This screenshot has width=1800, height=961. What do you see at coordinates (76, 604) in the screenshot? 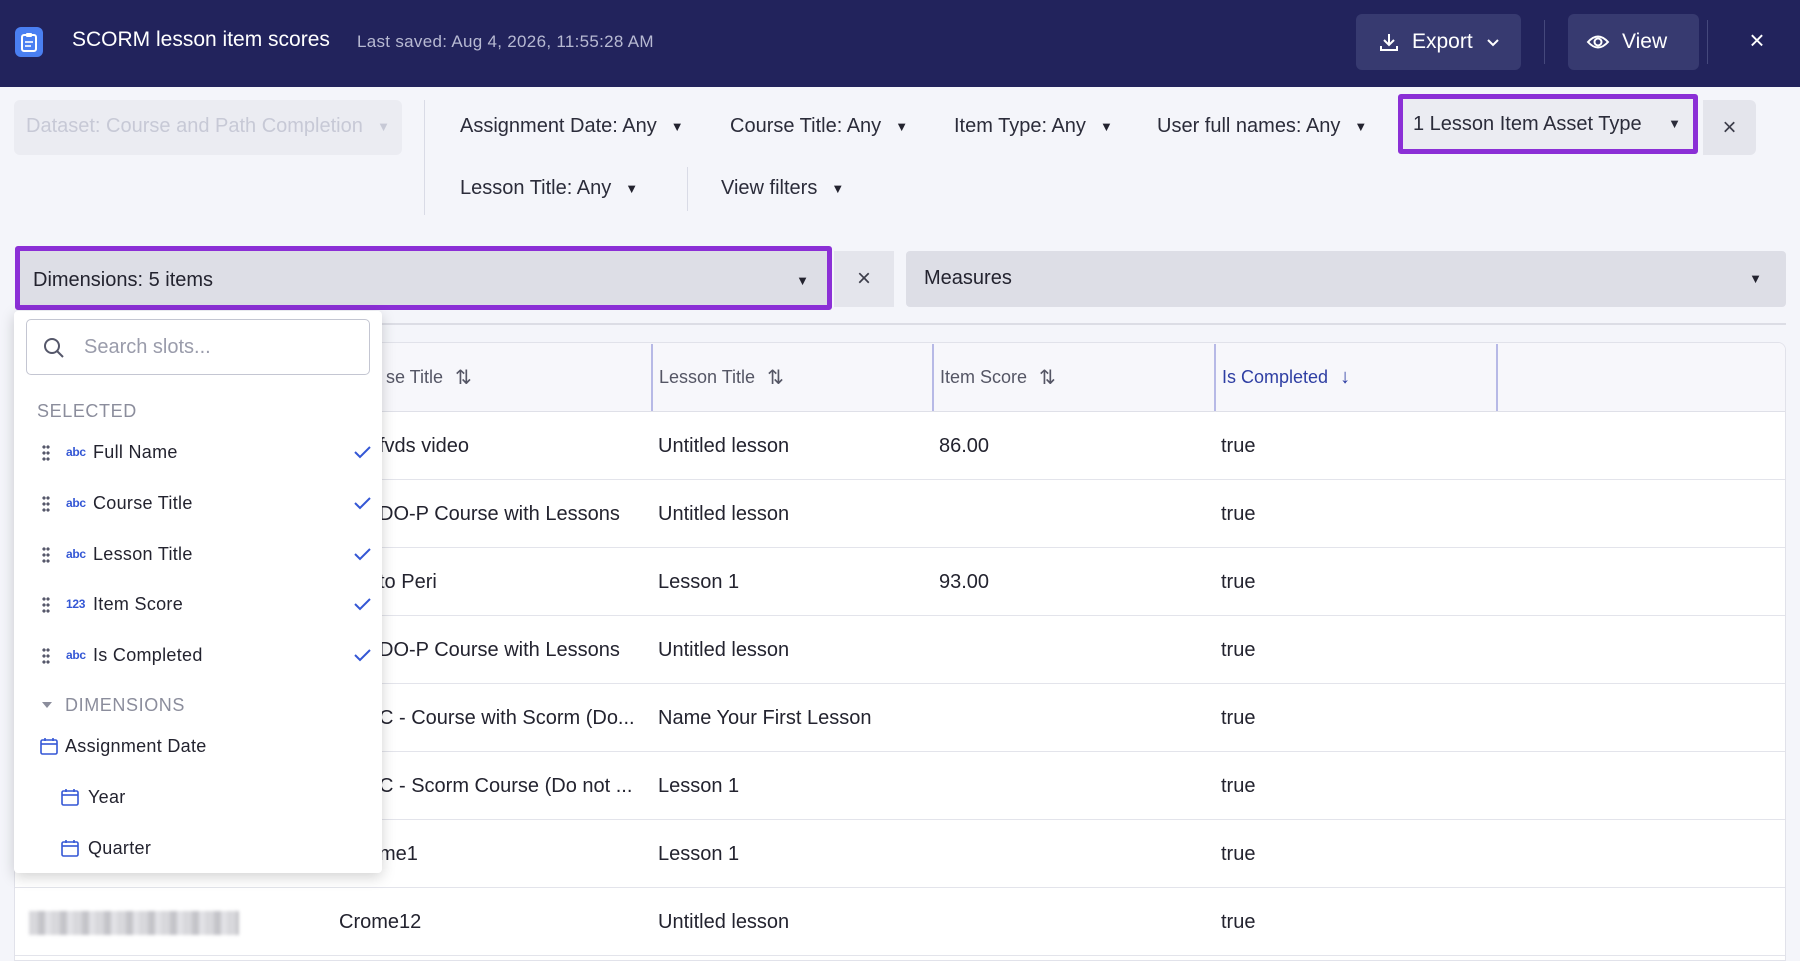
I see `number-type-icon: 123` at bounding box center [76, 604].